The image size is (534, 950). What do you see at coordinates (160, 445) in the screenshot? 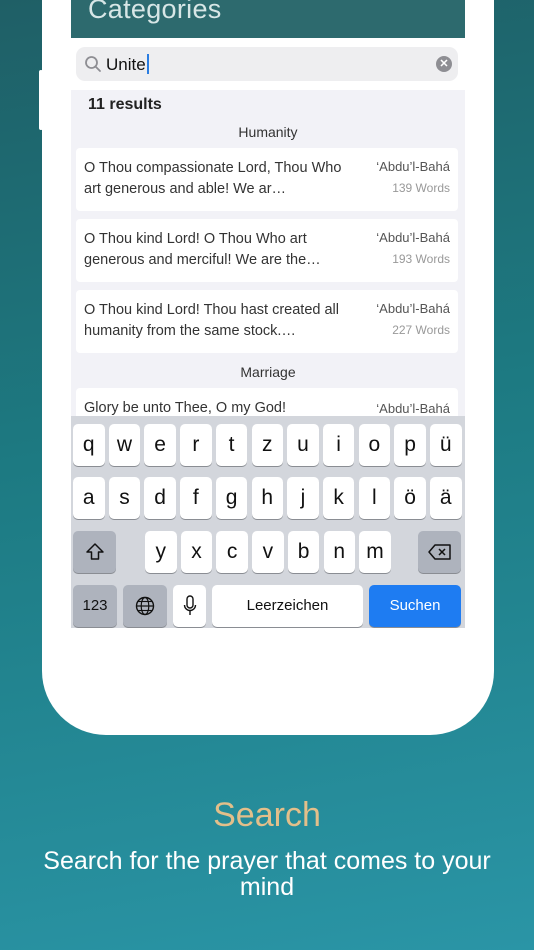
I see `key-e: e` at bounding box center [160, 445].